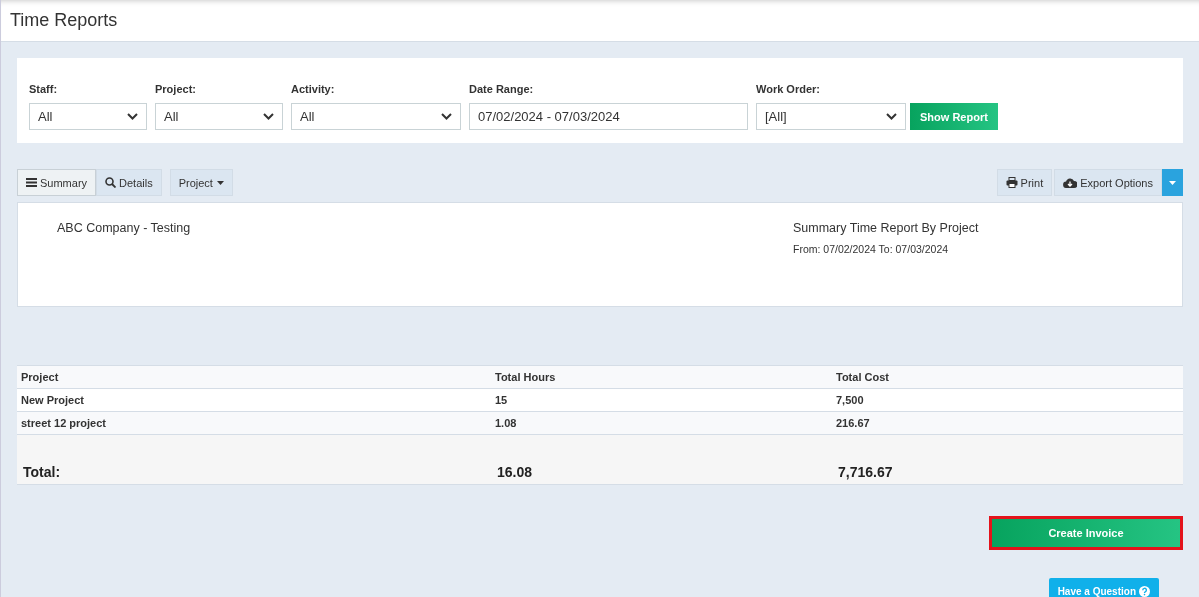 The image size is (1199, 597). What do you see at coordinates (831, 116) in the screenshot?
I see `select-field: [All]` at bounding box center [831, 116].